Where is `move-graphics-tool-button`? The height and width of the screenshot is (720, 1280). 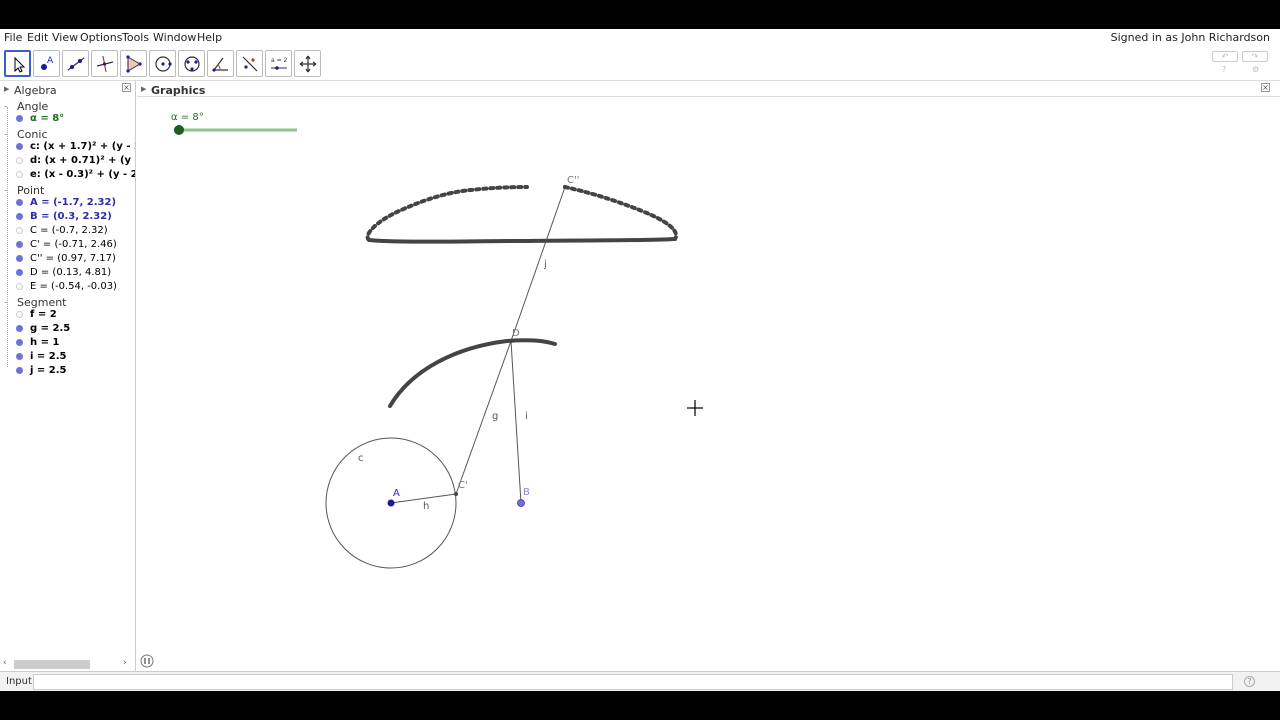
move-graphics-tool-button is located at coordinates (307, 63).